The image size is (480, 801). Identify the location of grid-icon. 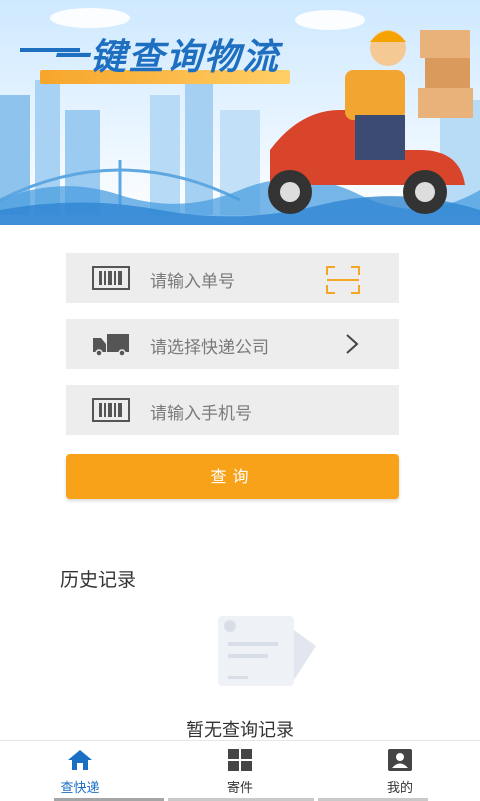
(240, 762).